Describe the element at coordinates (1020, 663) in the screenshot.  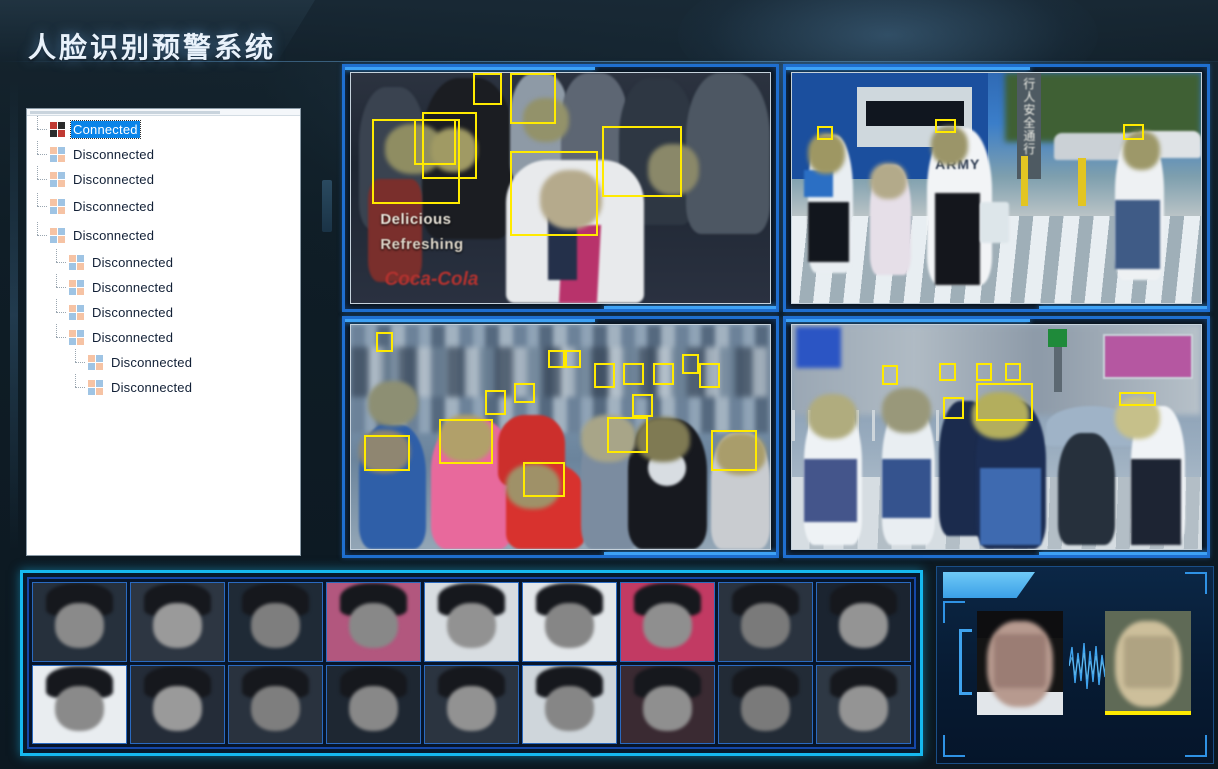
I see `captured-face-image` at that location.